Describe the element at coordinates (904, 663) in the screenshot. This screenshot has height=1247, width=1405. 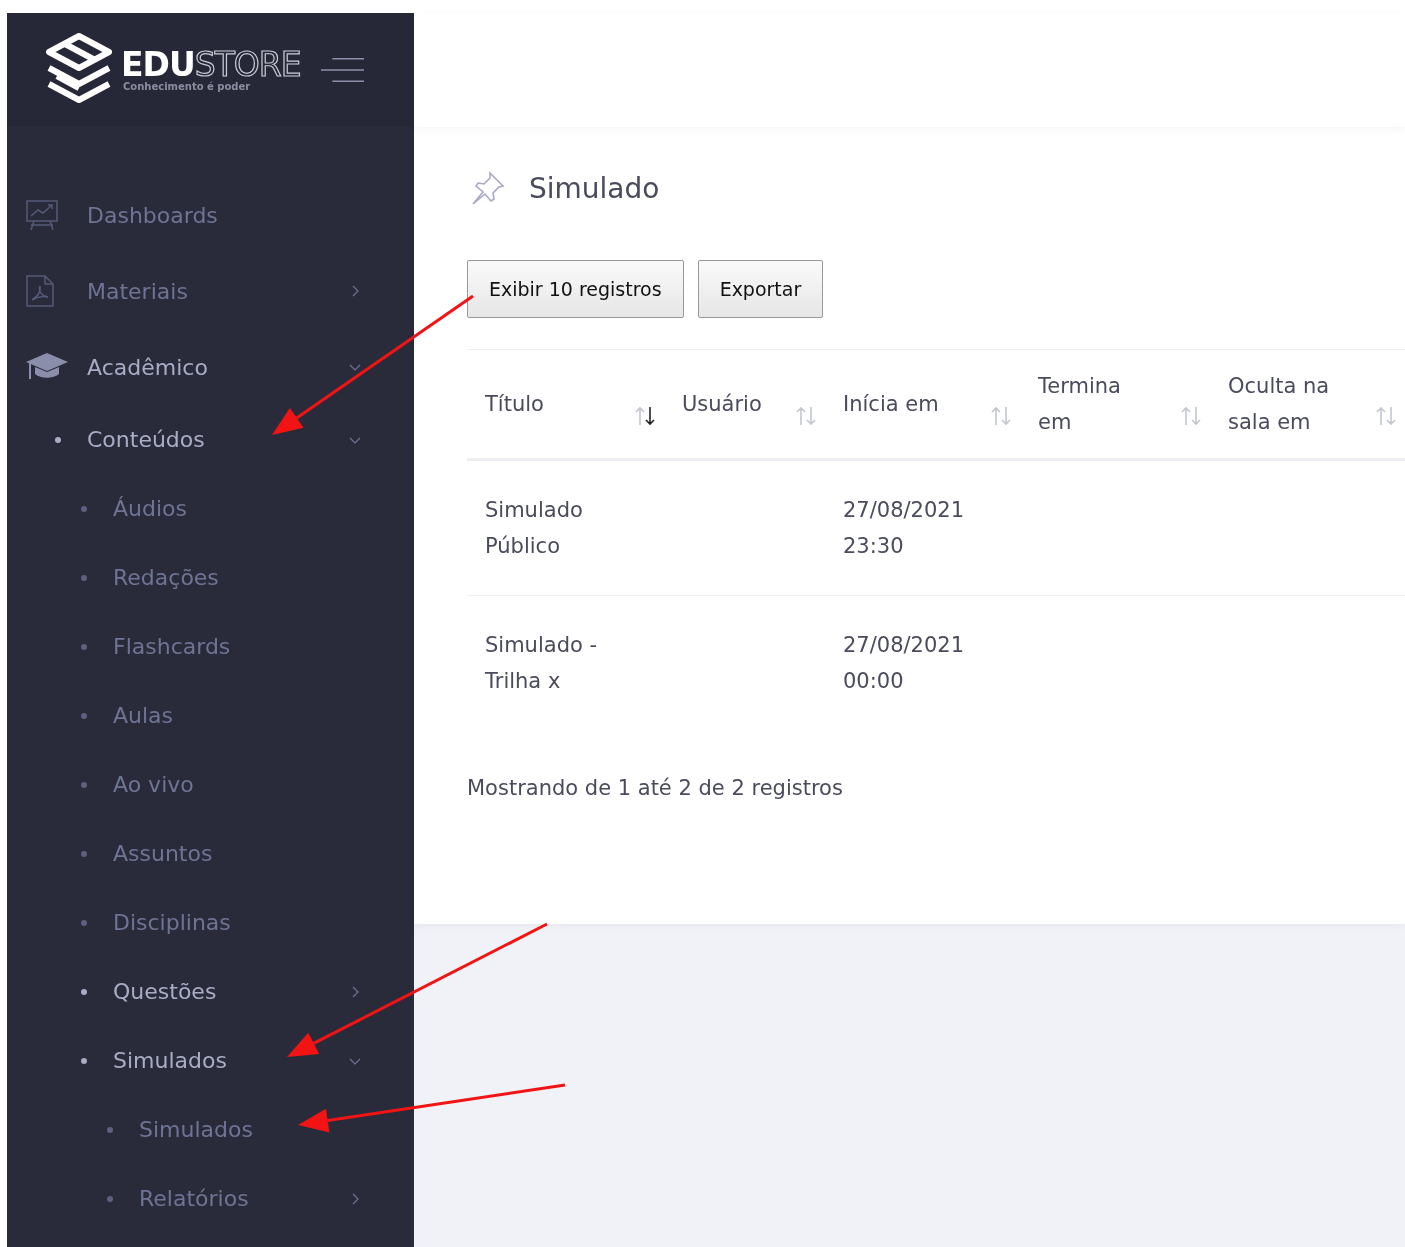
I see `table-cell: 27/08/2021 00:00` at that location.